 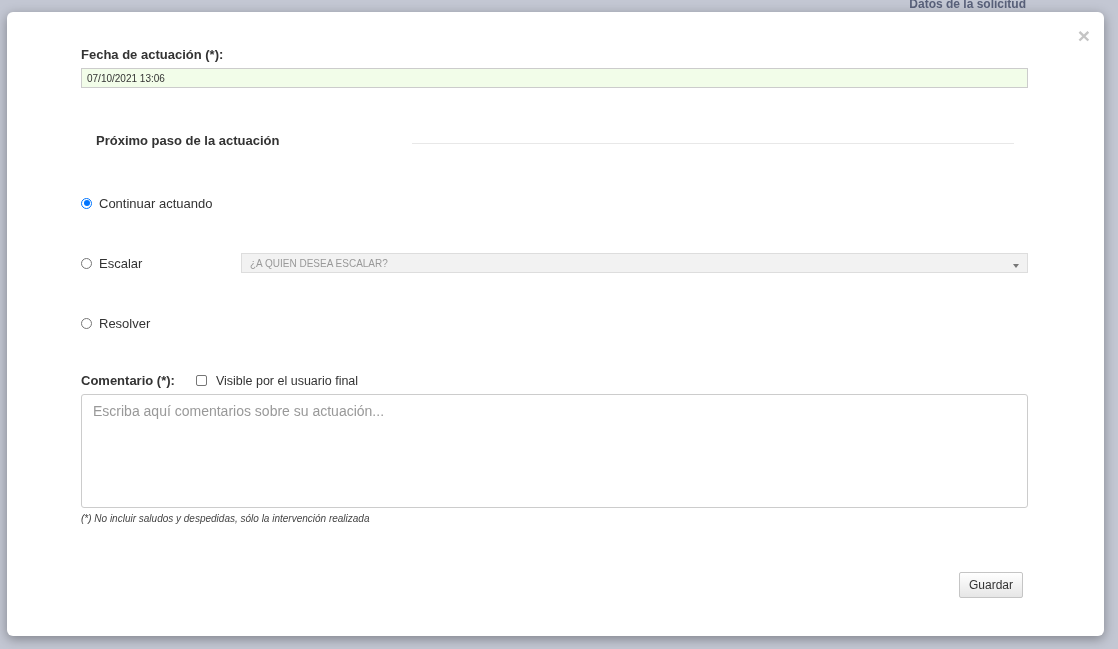 I want to click on save-button: Guardar, so click(x=990, y=585).